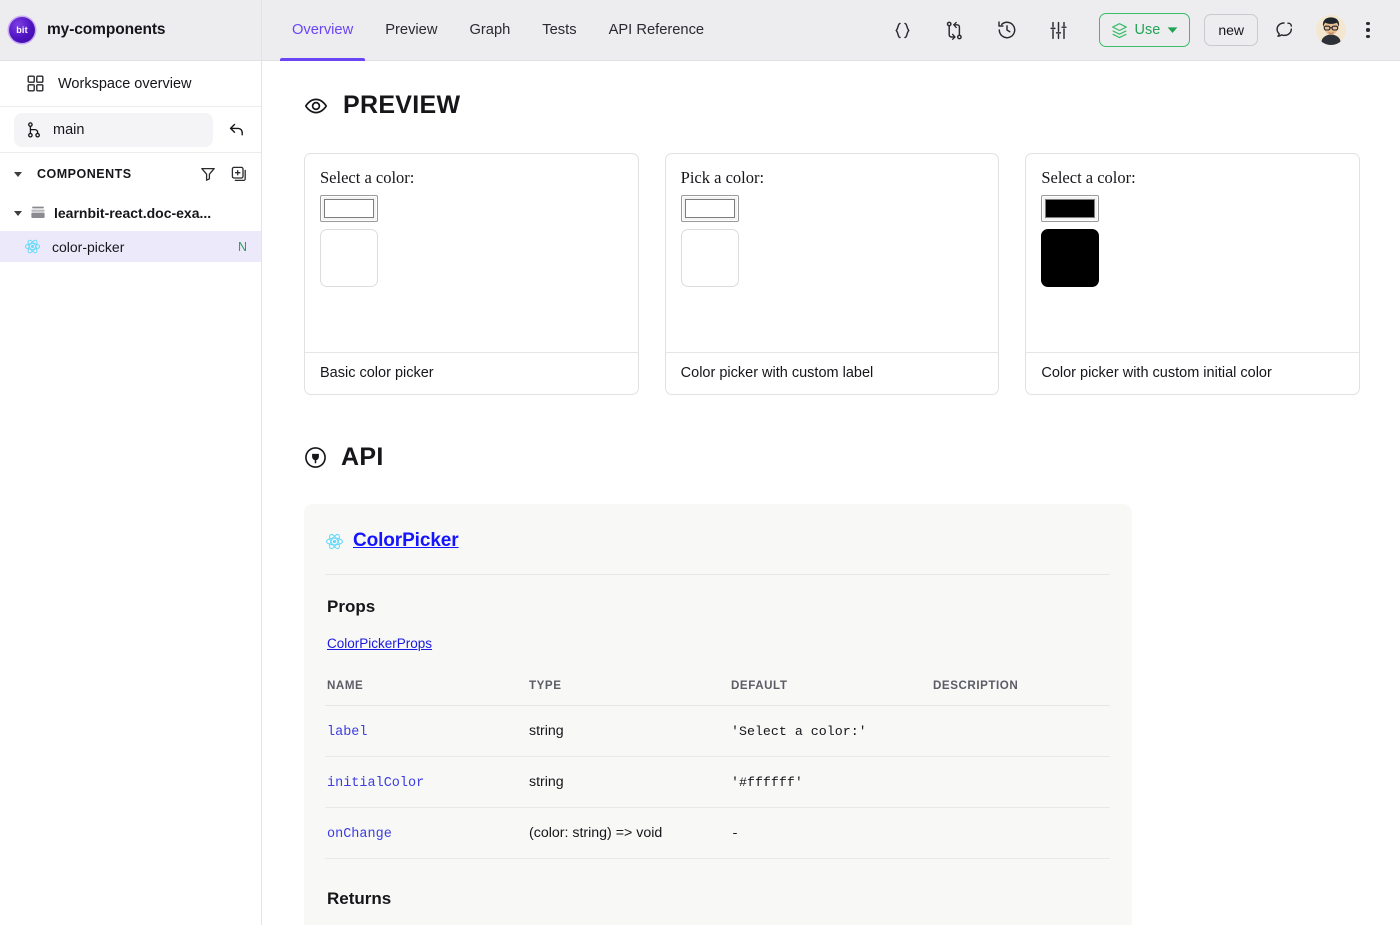 Image resolution: width=1400 pixels, height=925 pixels. I want to click on table-row: initialColor string '#ffffff', so click(717, 782).